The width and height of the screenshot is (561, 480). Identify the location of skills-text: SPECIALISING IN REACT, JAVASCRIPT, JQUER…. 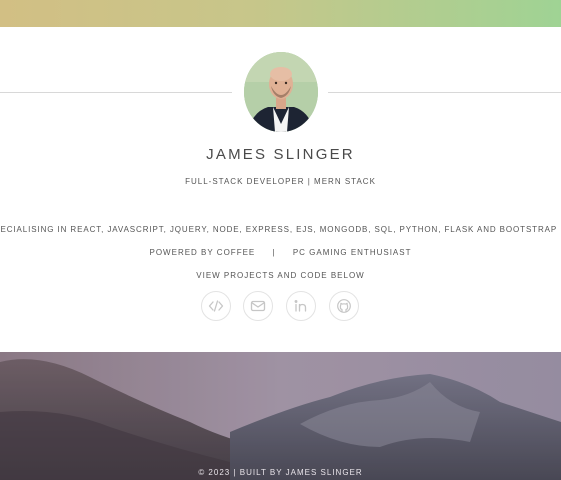
(279, 229).